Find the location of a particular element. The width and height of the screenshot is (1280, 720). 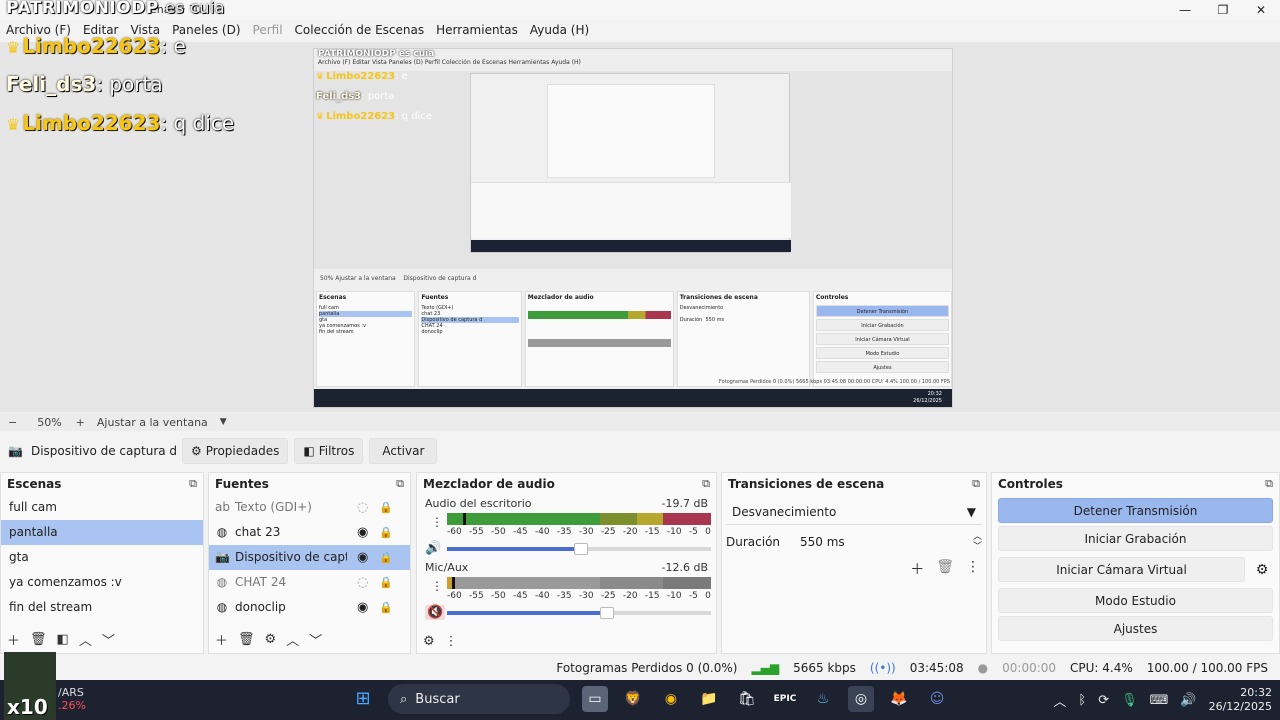

fit-window-label: Ajustar a la ventana is located at coordinates (152, 422).